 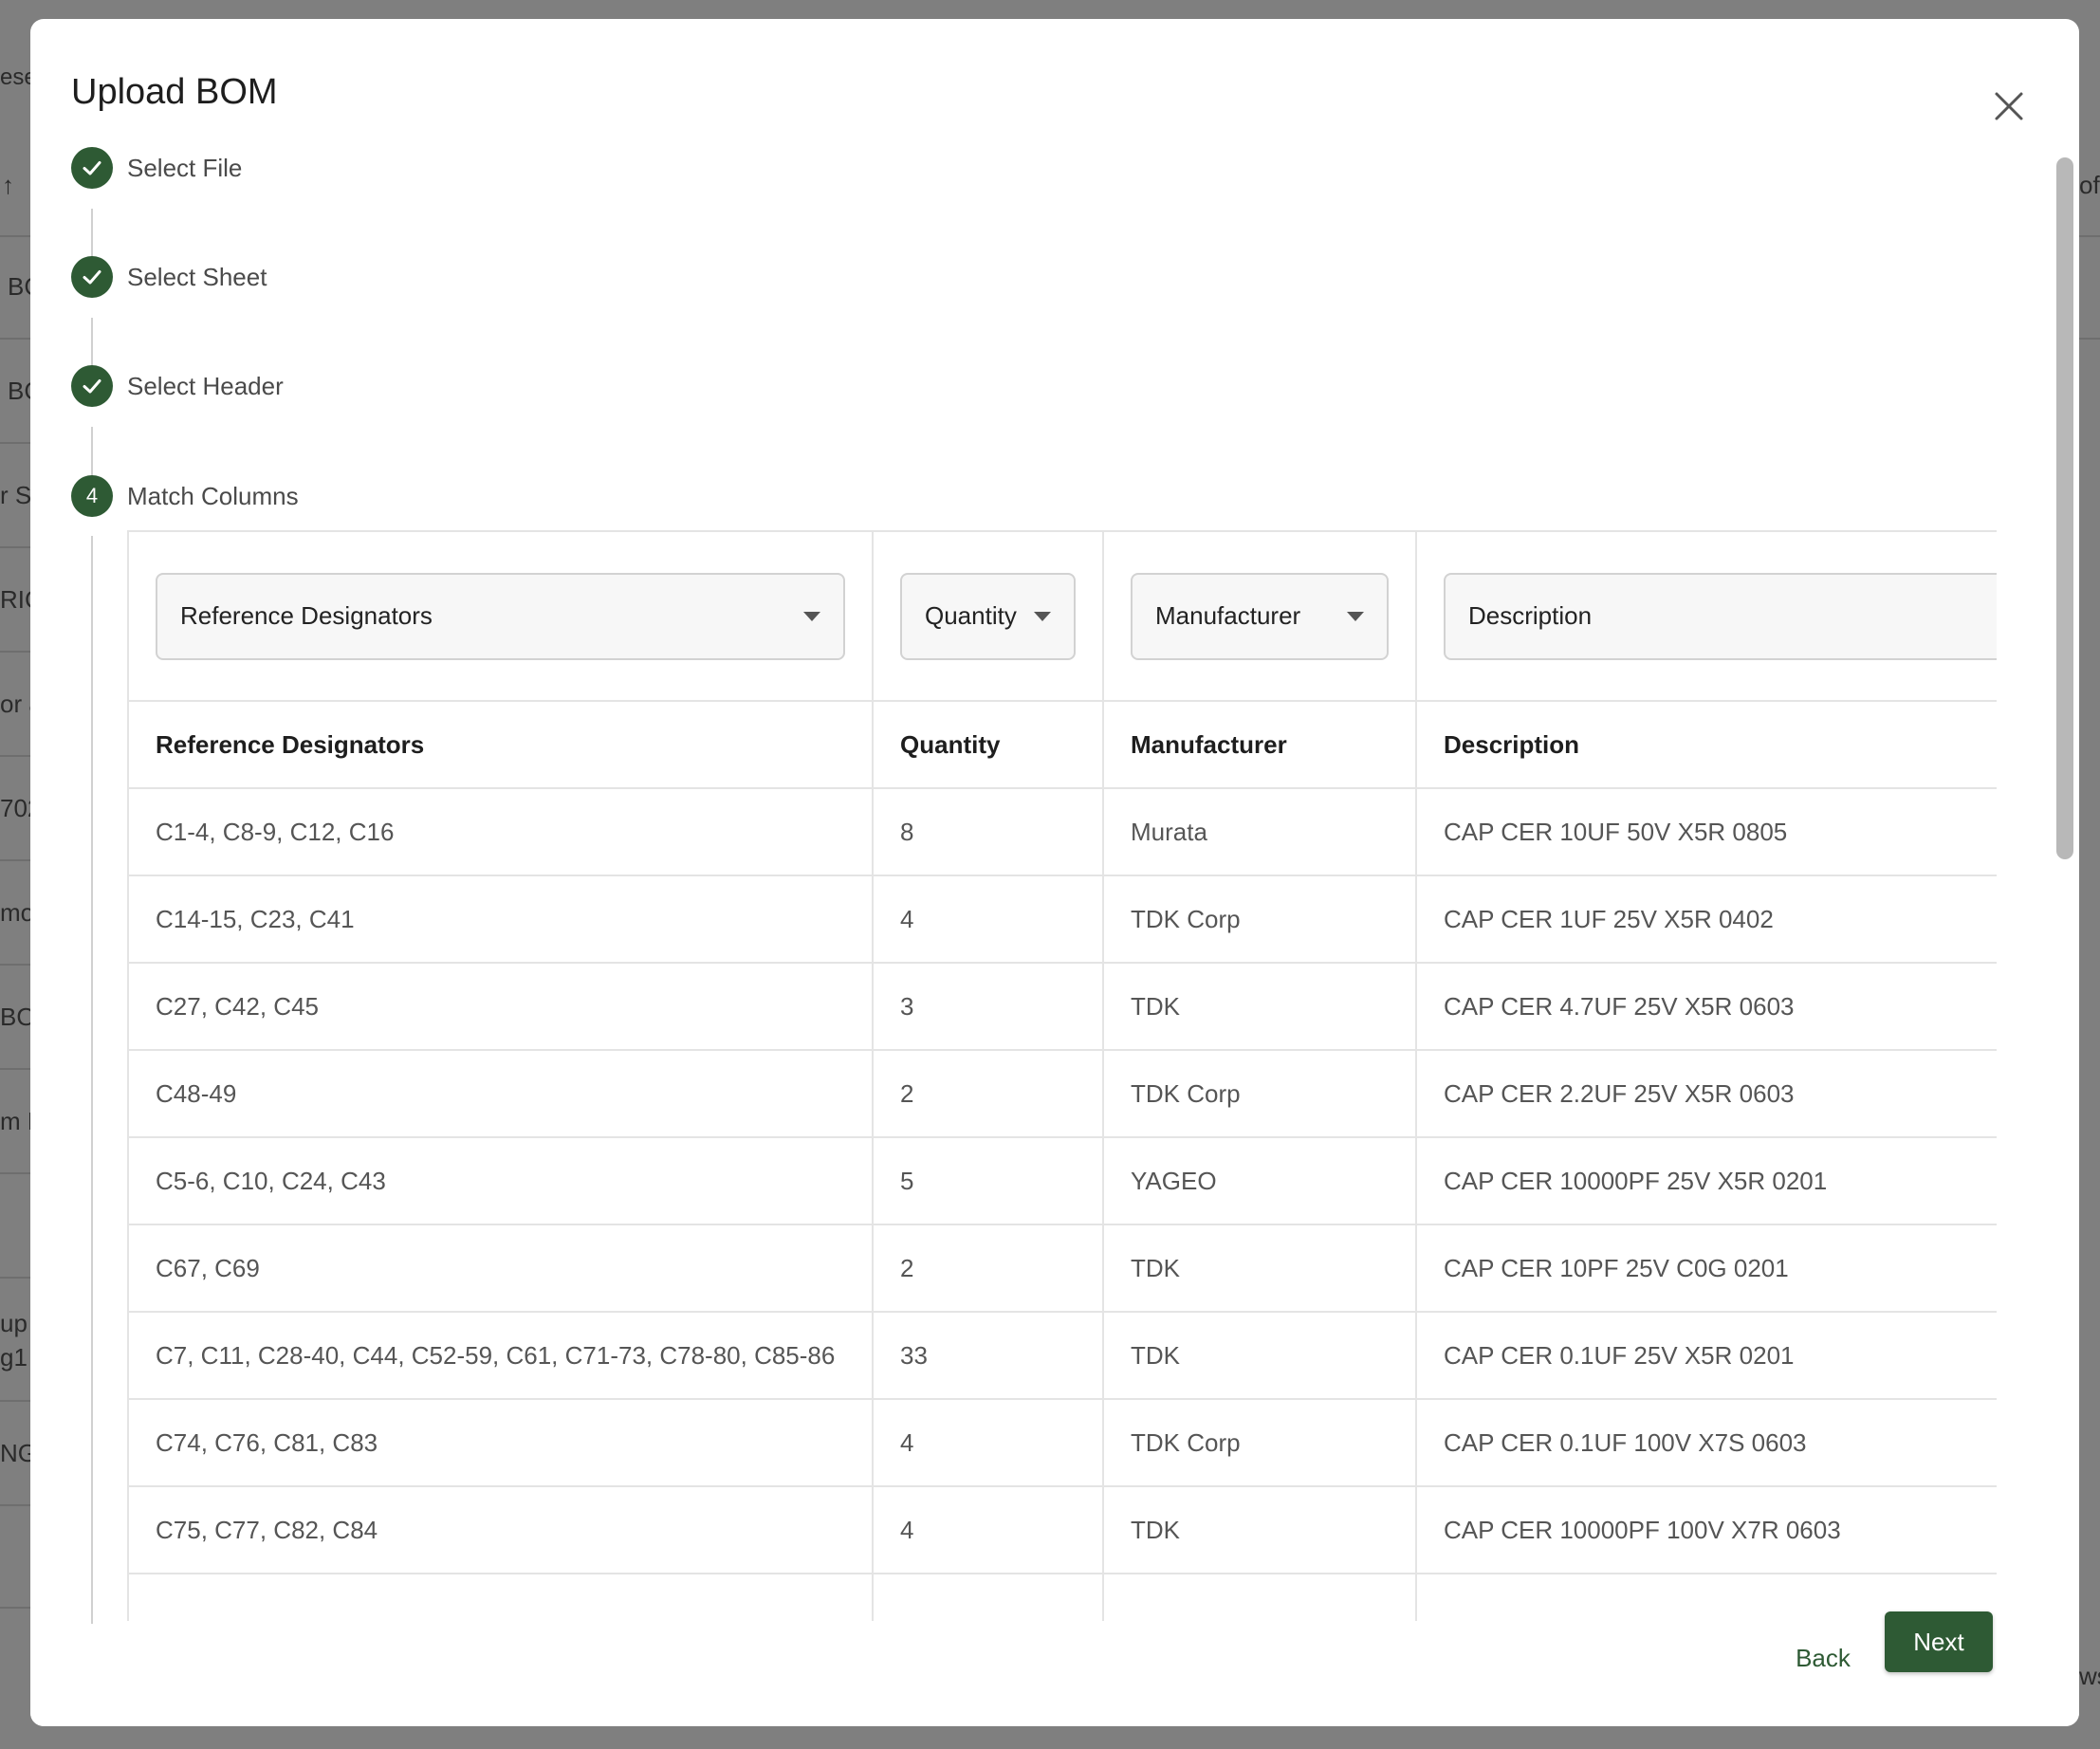 I want to click on table-cell: YAGEO, so click(x=1260, y=1181).